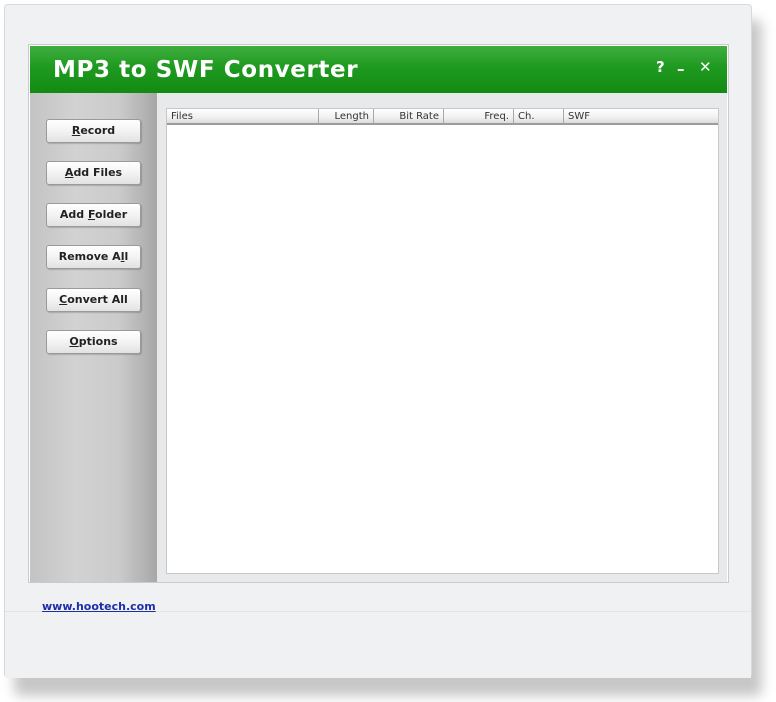 Image resolution: width=776 pixels, height=702 pixels. What do you see at coordinates (705, 67) in the screenshot?
I see `close-icon: ✕` at bounding box center [705, 67].